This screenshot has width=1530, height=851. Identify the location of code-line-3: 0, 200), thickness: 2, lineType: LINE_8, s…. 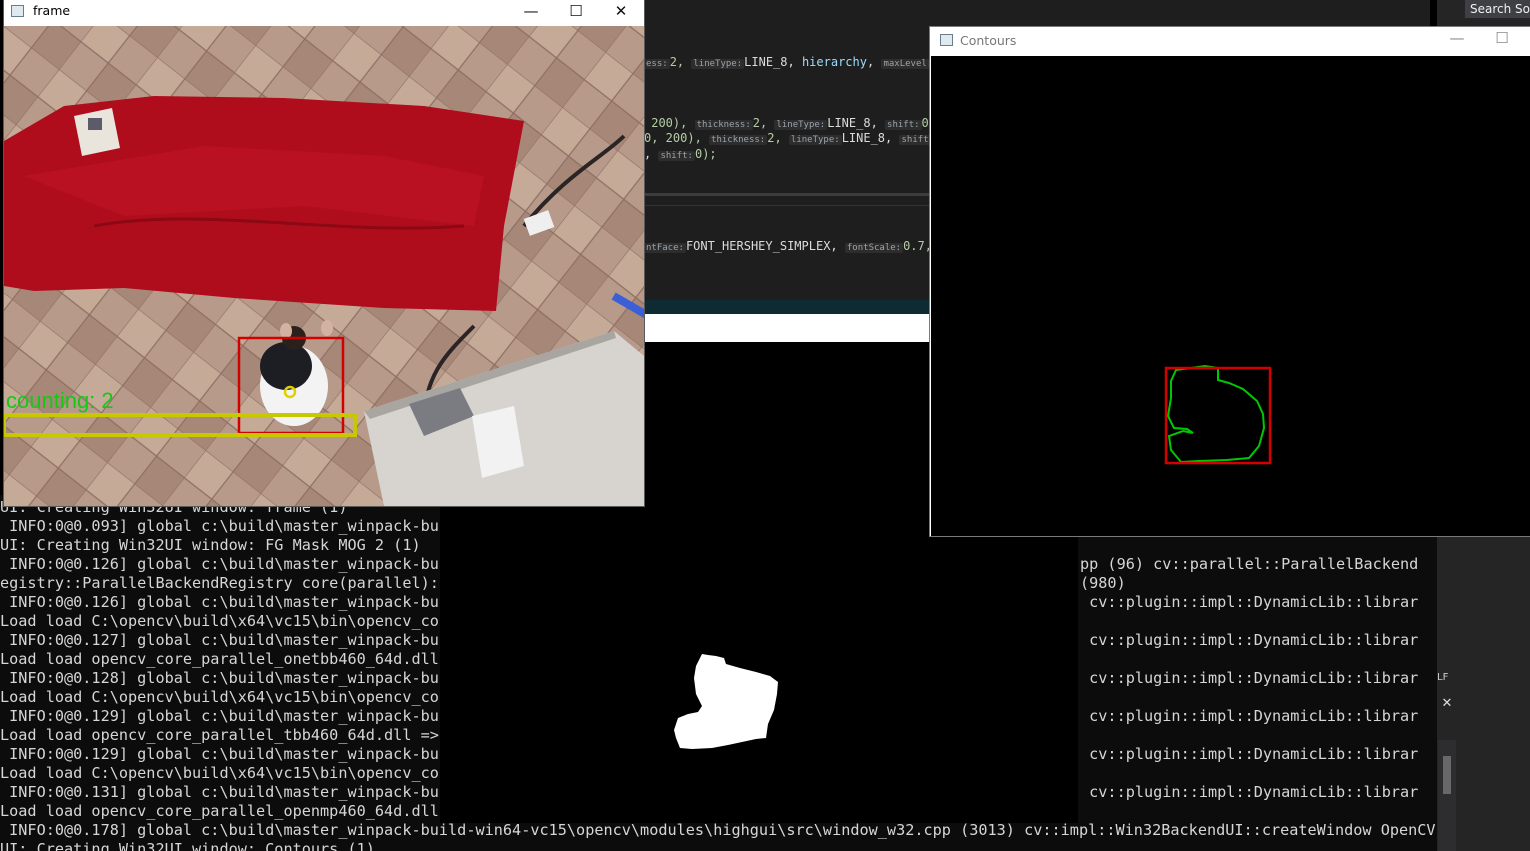
(793, 138).